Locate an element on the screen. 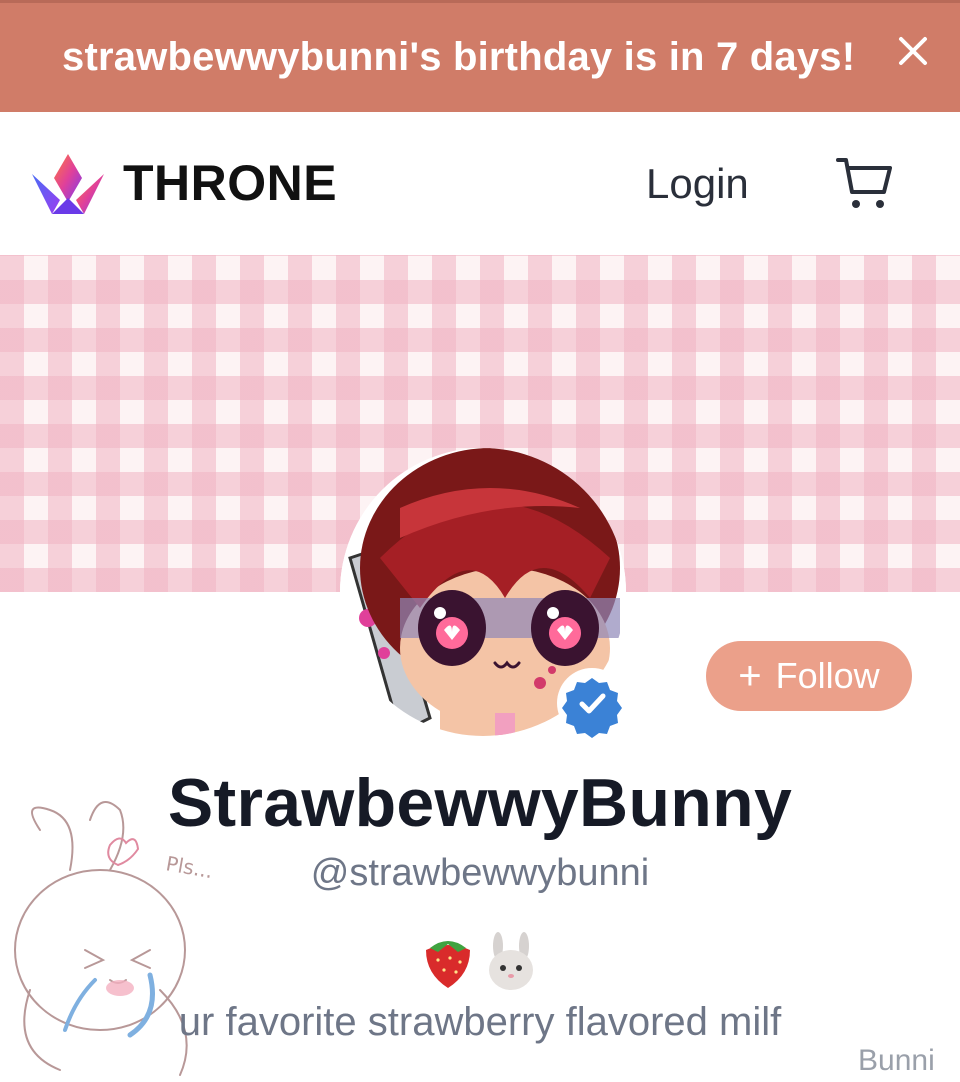 The width and height of the screenshot is (960, 1082). strawberry-icon is located at coordinates (448, 964).